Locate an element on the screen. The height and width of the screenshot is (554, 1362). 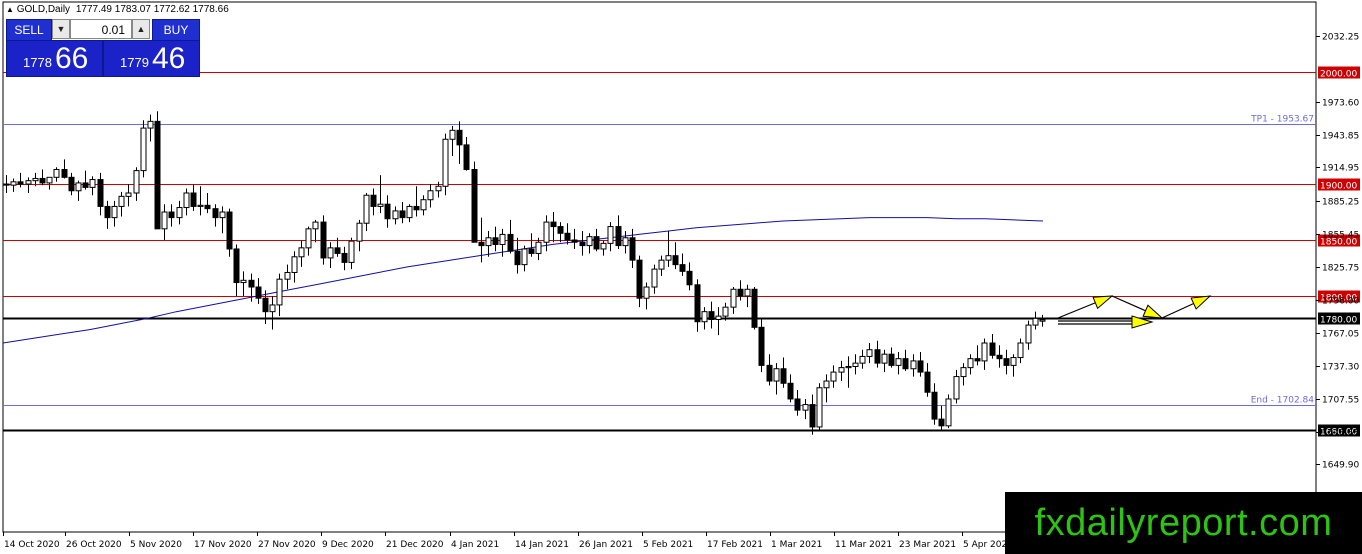
sell-button: SELL is located at coordinates (29, 30).